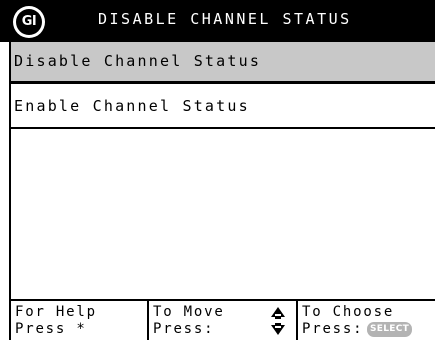 This screenshot has width=435, height=340. I want to click on choose-hint: To Choose Press: SELECT, so click(366, 320).